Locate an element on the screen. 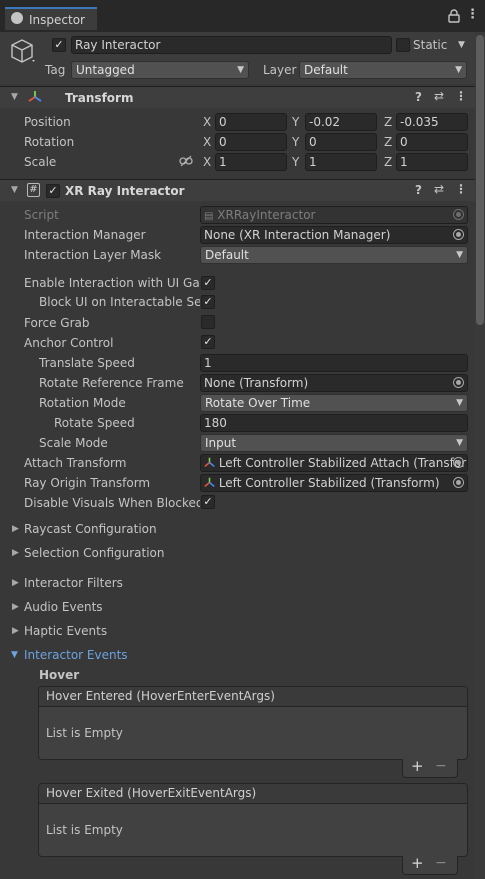 This screenshot has width=485, height=879. ray-origin-transform-label: Ray Origin Transform is located at coordinates (87, 483).